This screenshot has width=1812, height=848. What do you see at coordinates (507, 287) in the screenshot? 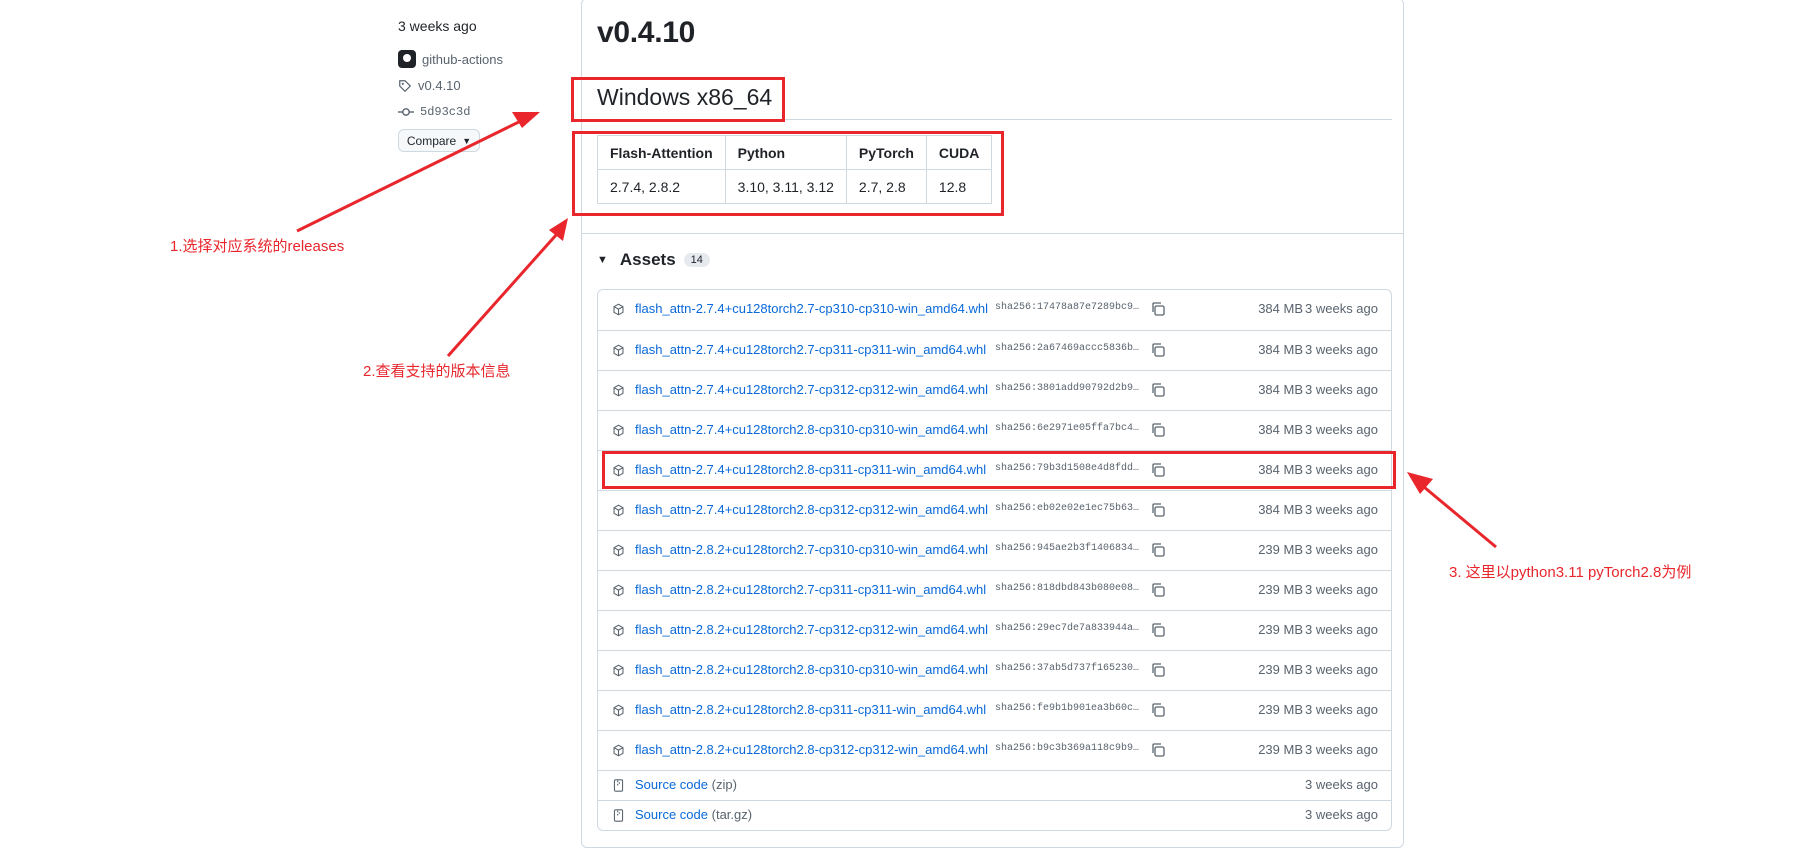
I see `arrow-step2` at bounding box center [507, 287].